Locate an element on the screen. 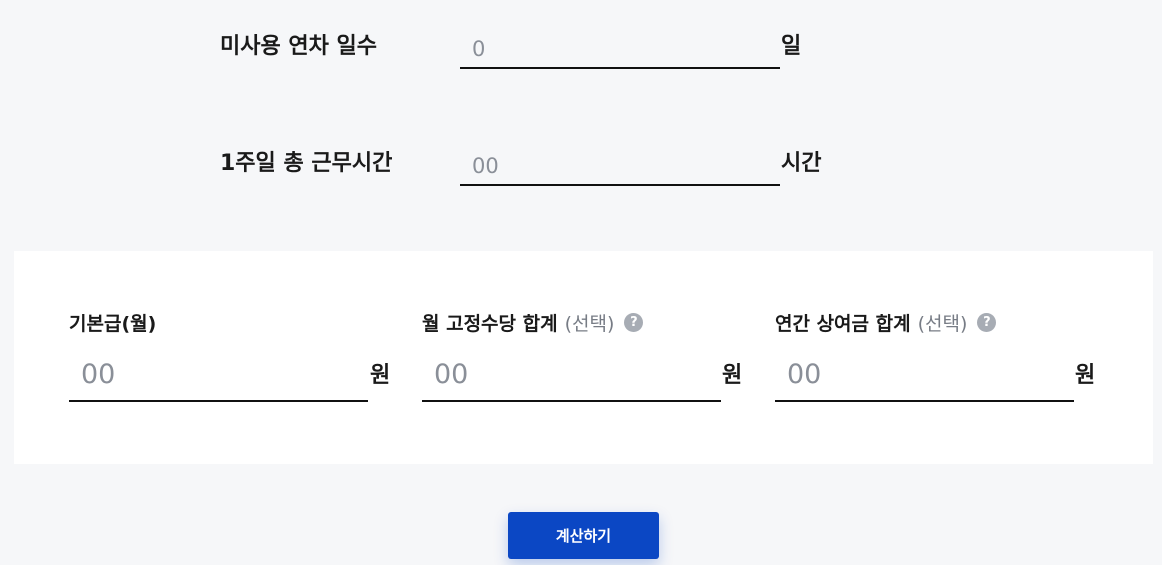 The image size is (1162, 565). weekly-hours-label: 1주일 총 근무시간 is located at coordinates (306, 163).